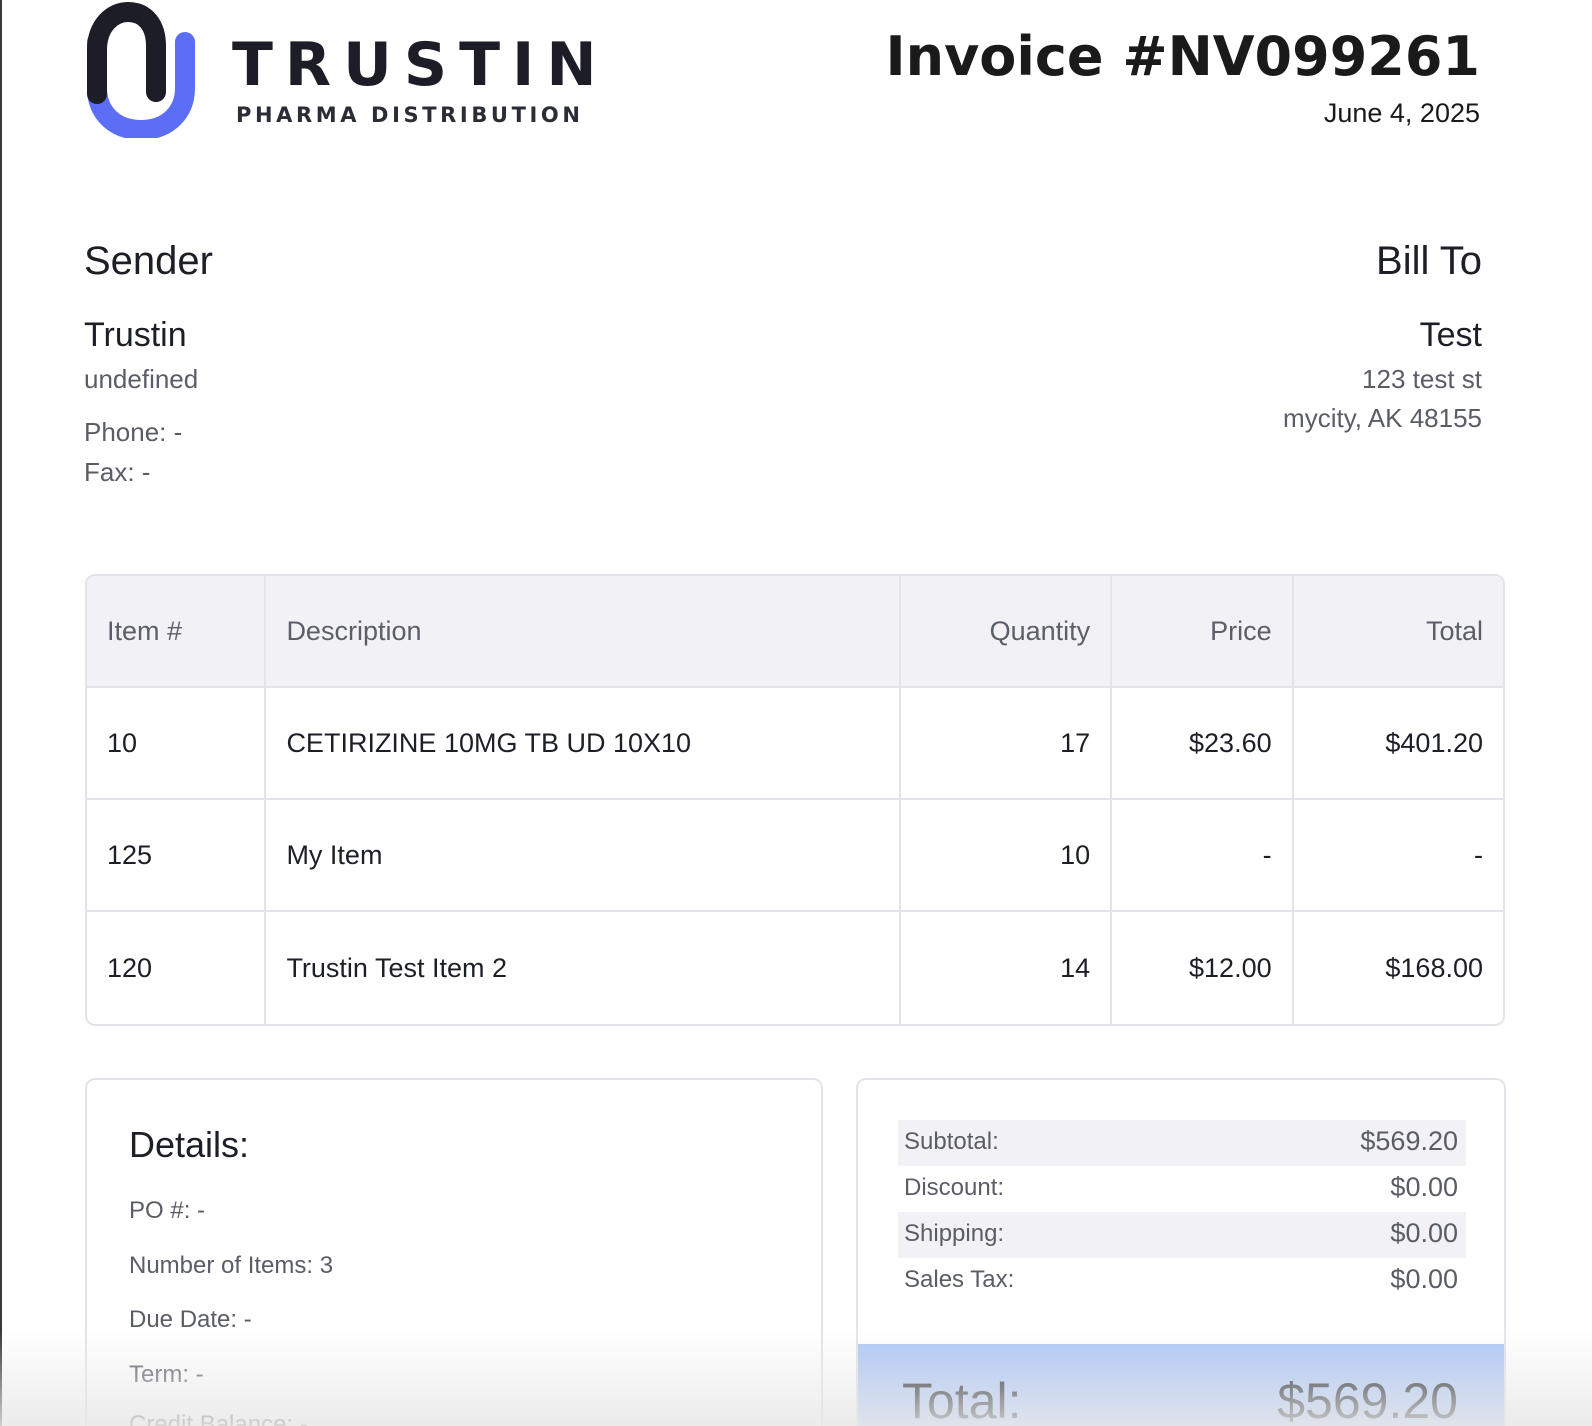 This screenshot has height=1426, width=1592. I want to click on table-header-row: Item # Description Quantity Price Total, so click(795, 632).